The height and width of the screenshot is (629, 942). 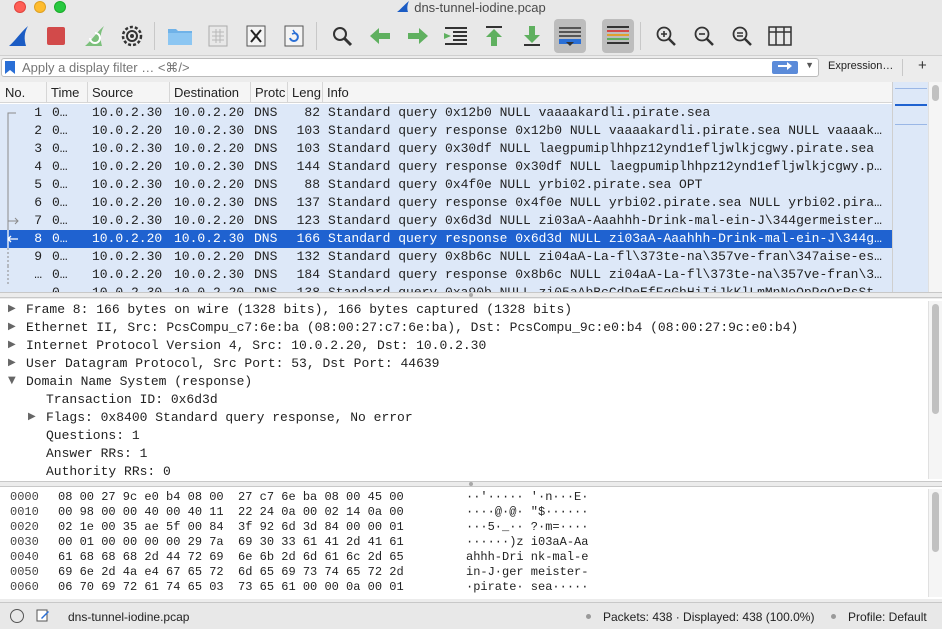 What do you see at coordinates (94, 36) in the screenshot?
I see `restart-capture-button` at bounding box center [94, 36].